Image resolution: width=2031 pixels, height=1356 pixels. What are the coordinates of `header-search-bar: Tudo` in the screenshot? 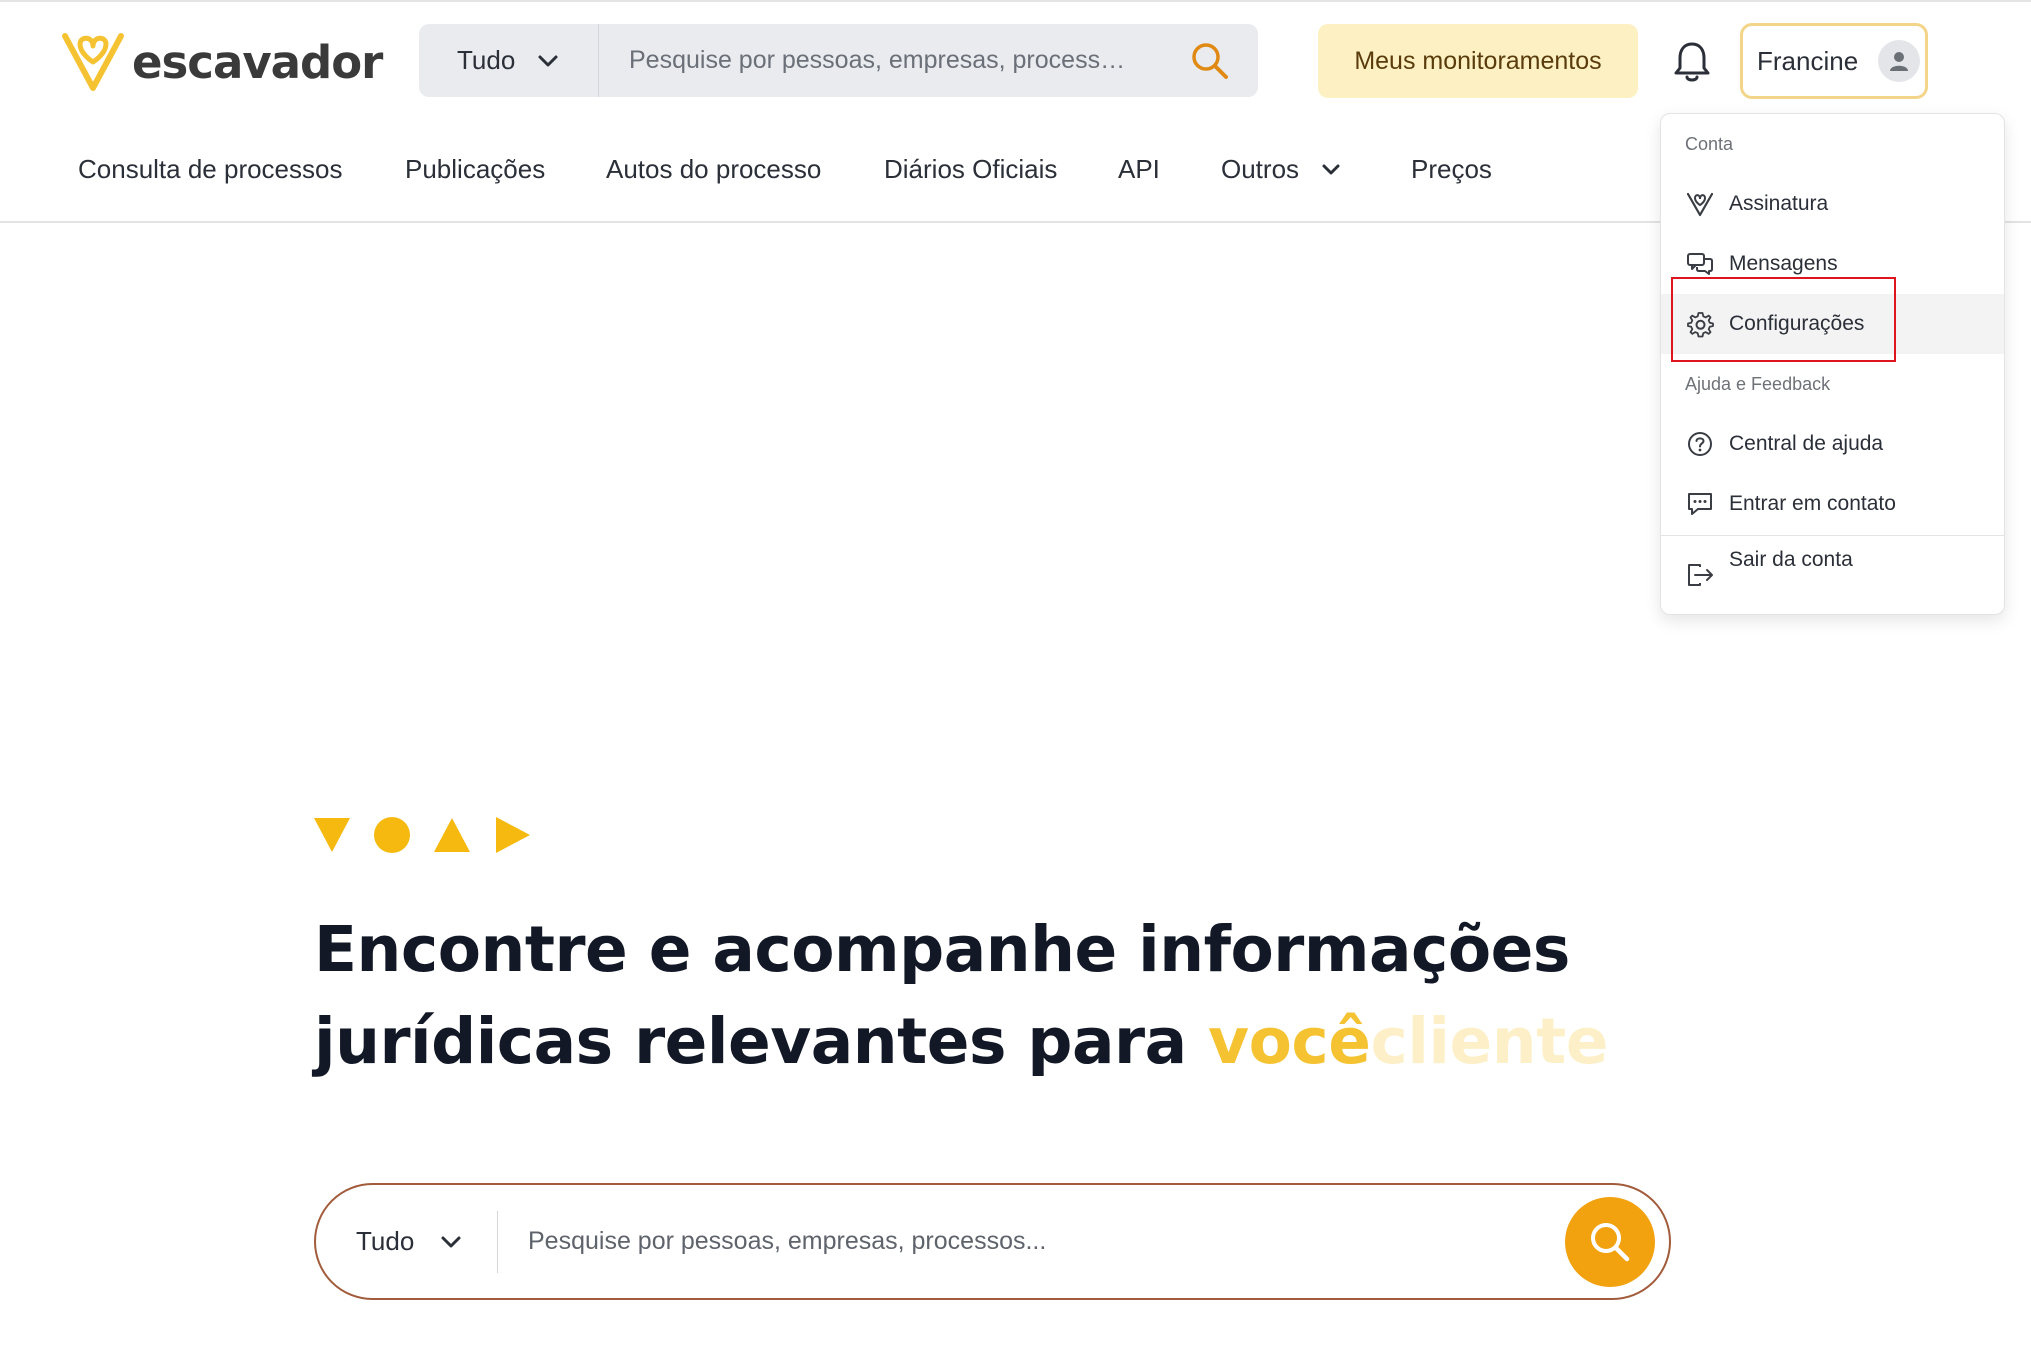 It's located at (838, 60).